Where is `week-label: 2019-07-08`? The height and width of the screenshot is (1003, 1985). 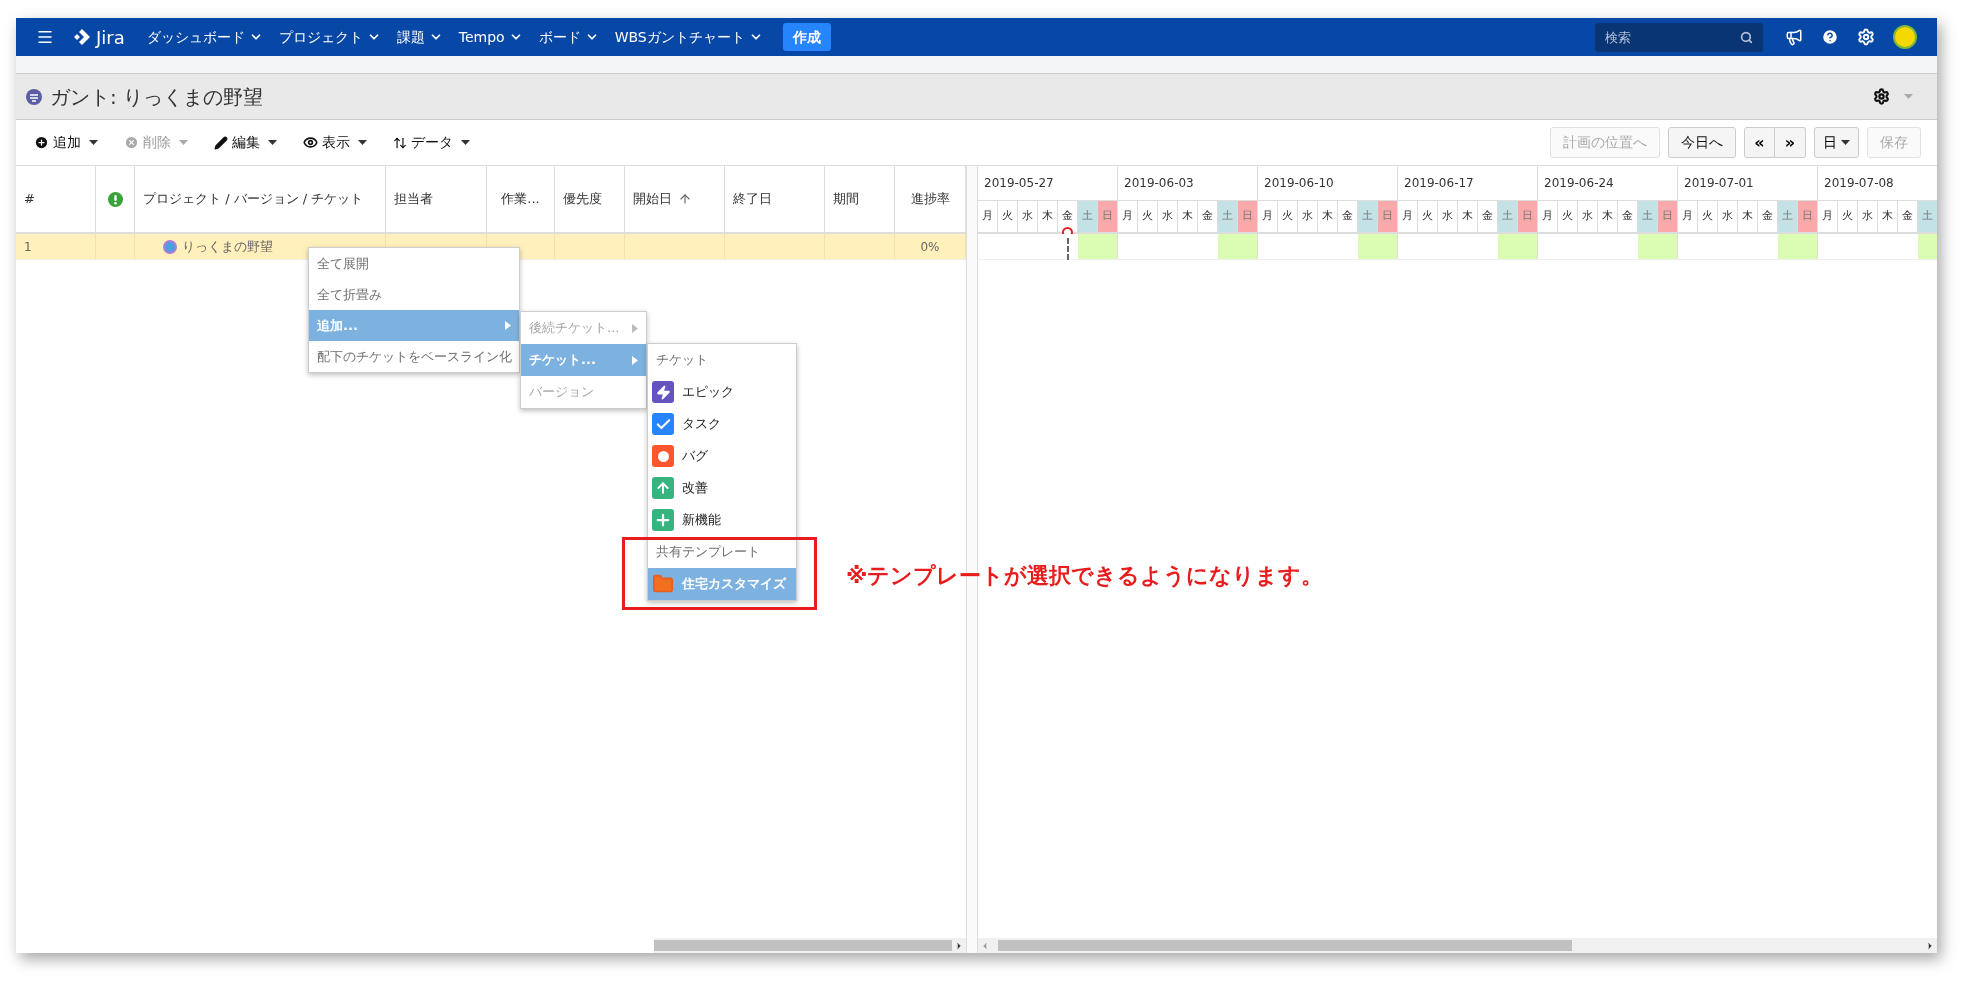 week-label: 2019-07-08 is located at coordinates (1859, 183).